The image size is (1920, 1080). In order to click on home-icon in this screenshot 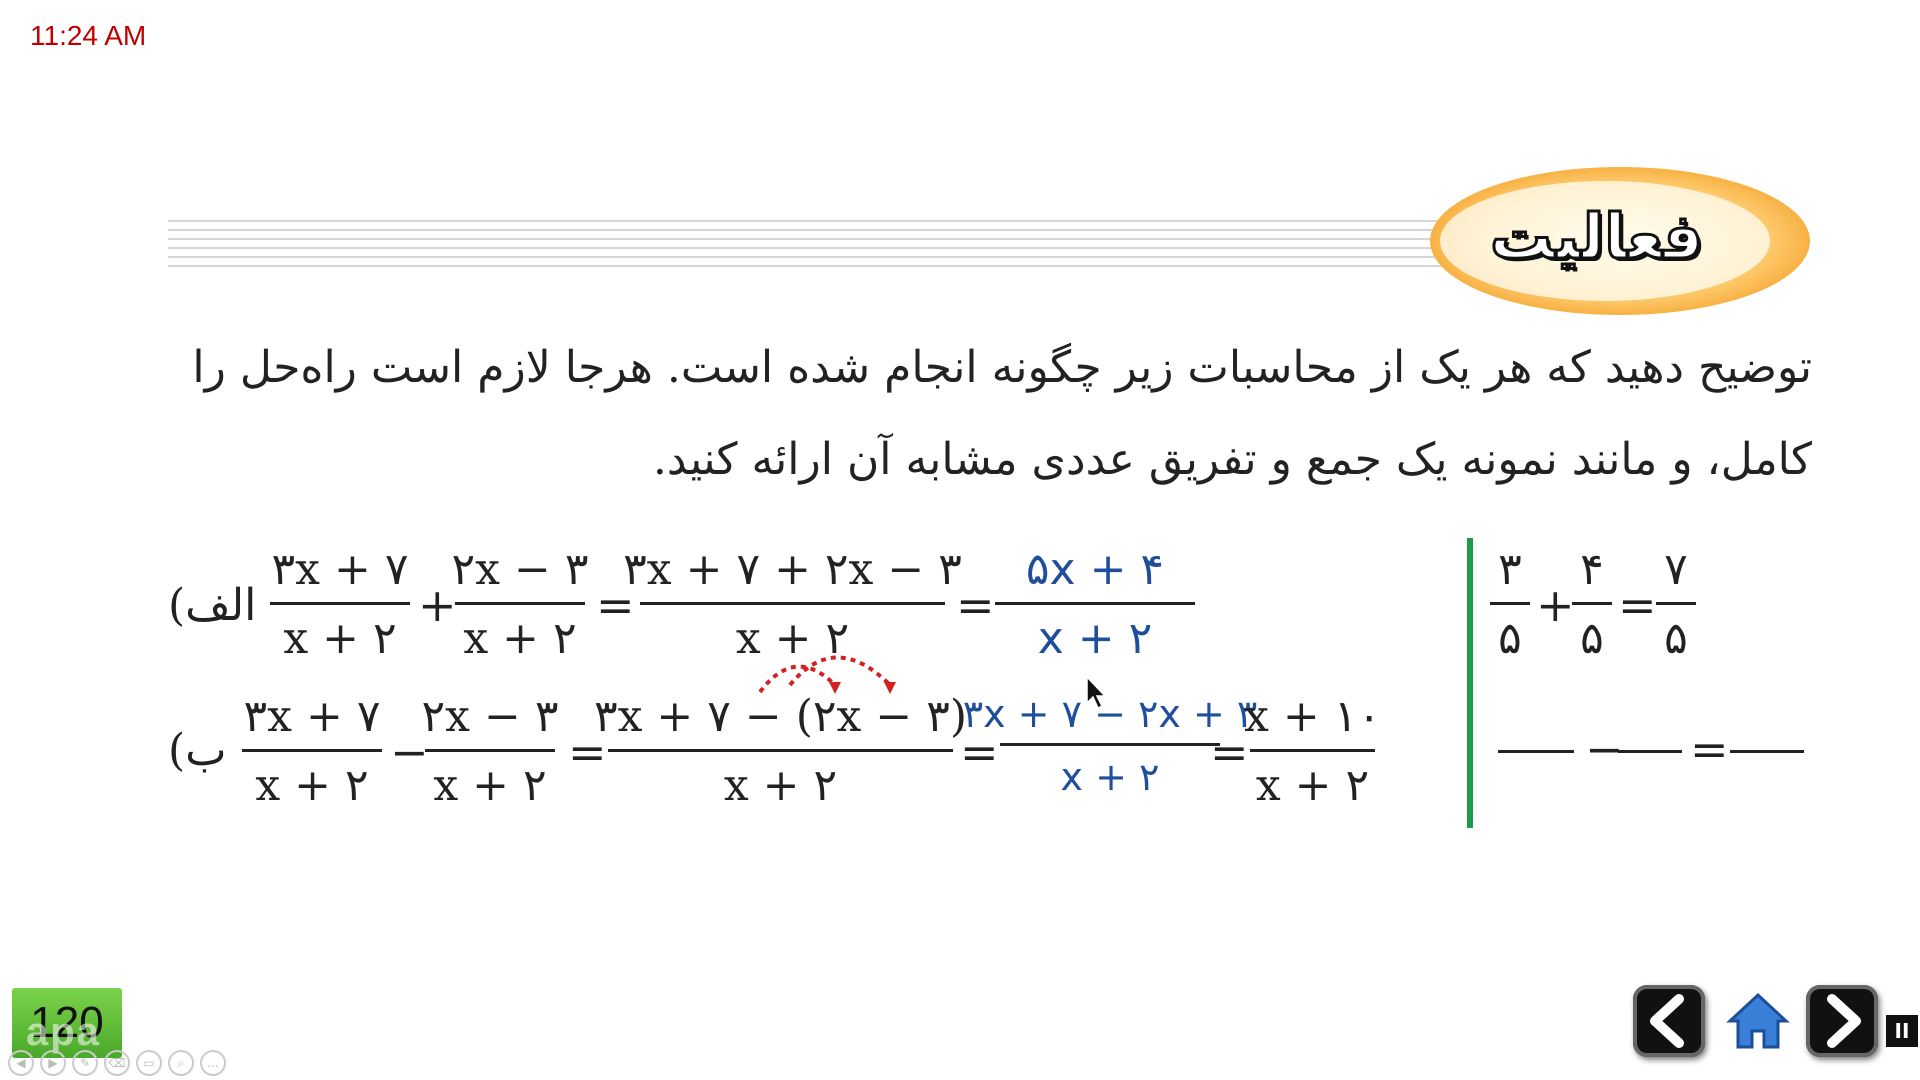, I will do `click(1758, 1020)`.